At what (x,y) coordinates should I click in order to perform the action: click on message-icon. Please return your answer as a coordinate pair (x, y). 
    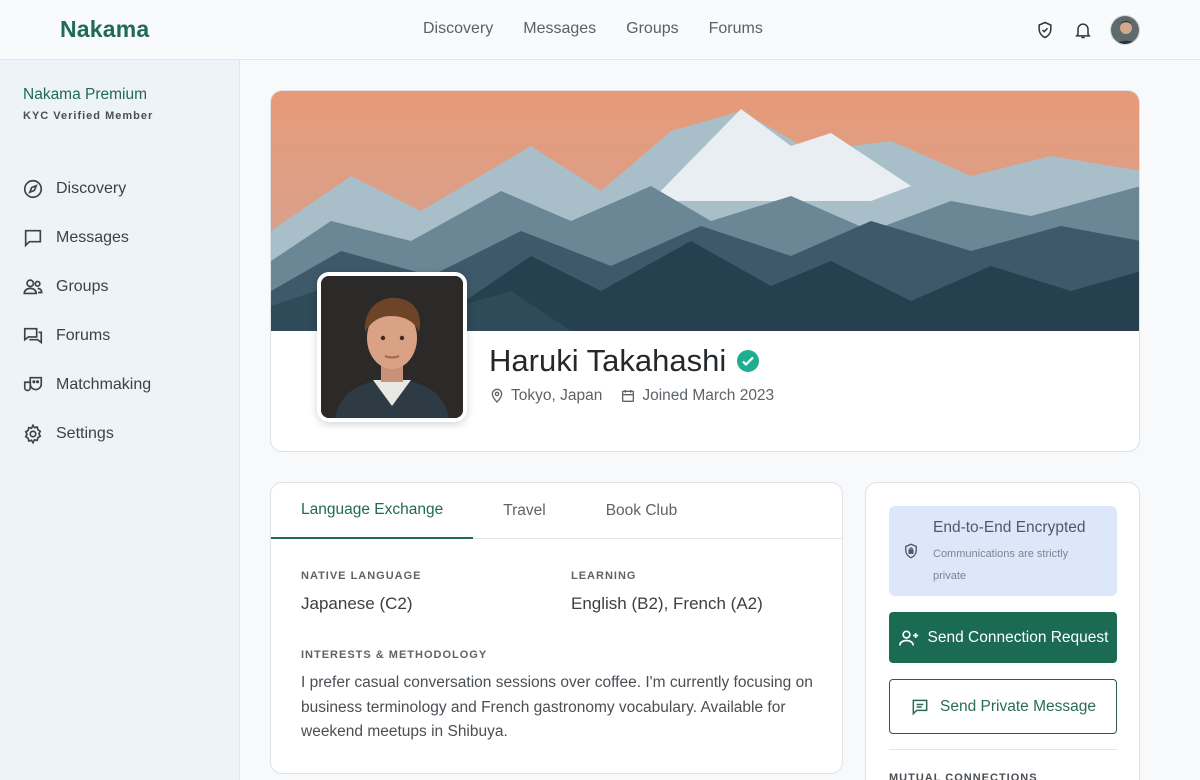
    Looking at the image, I should click on (920, 707).